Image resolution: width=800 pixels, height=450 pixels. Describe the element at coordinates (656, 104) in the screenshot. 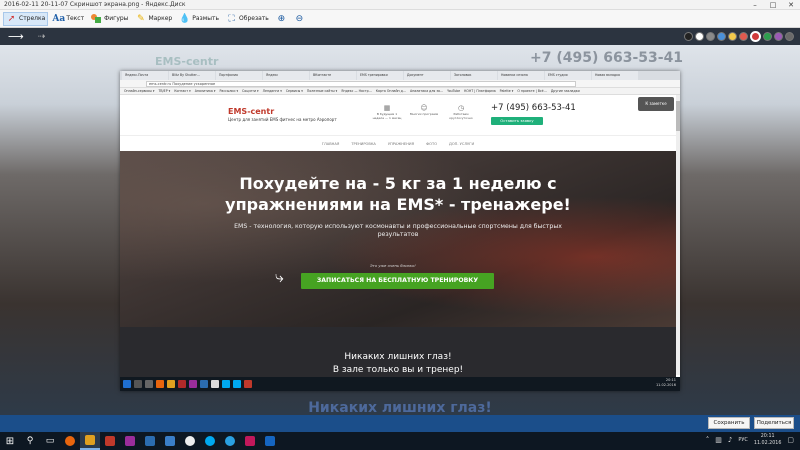

I see `corner-note-button: К заметке` at that location.